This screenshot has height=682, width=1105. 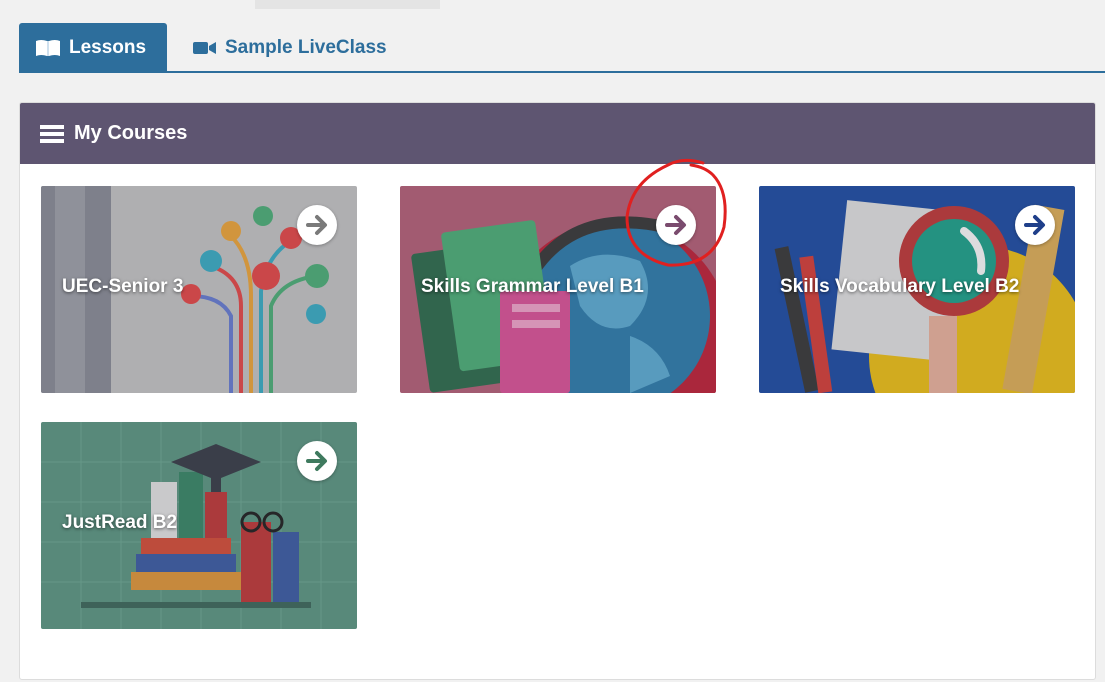 What do you see at coordinates (48, 48) in the screenshot?
I see `book-icon` at bounding box center [48, 48].